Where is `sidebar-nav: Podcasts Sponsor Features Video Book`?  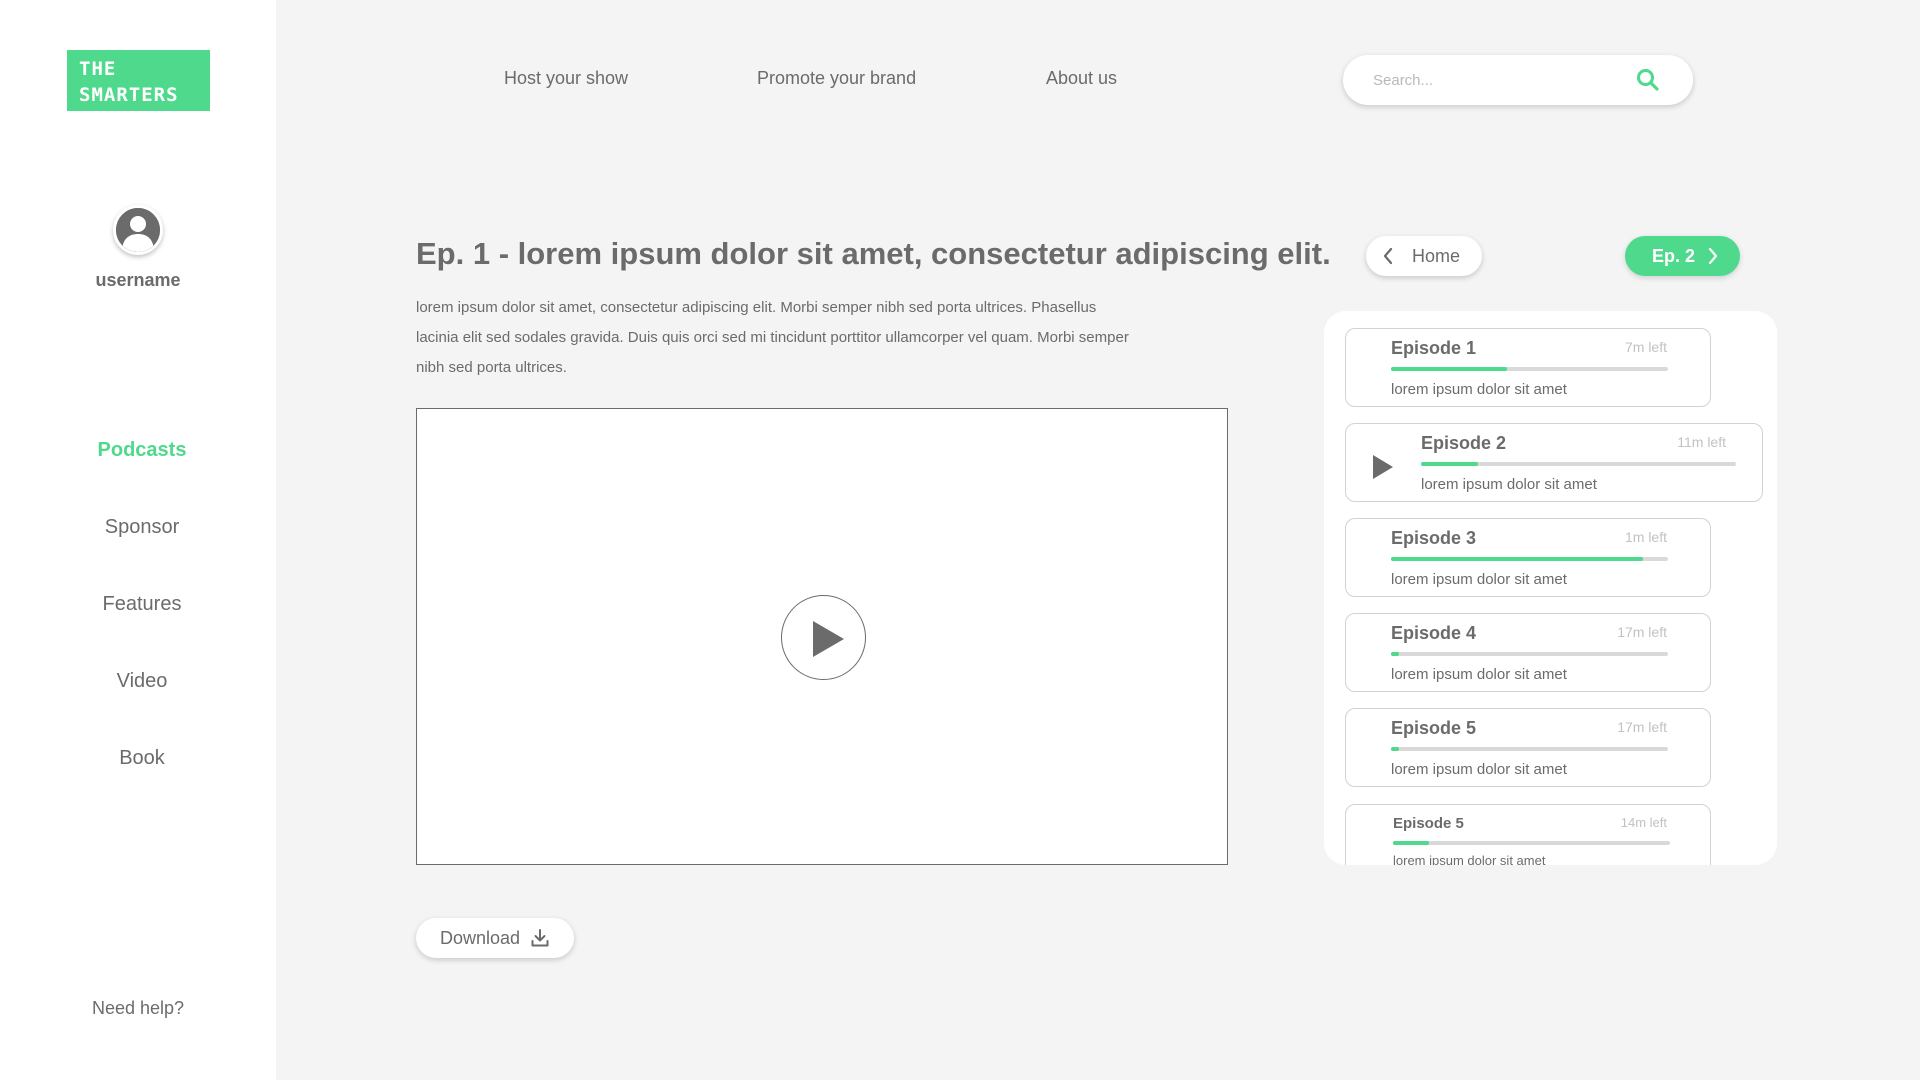
sidebar-nav: Podcasts Sponsor Features Video Book is located at coordinates (142, 622).